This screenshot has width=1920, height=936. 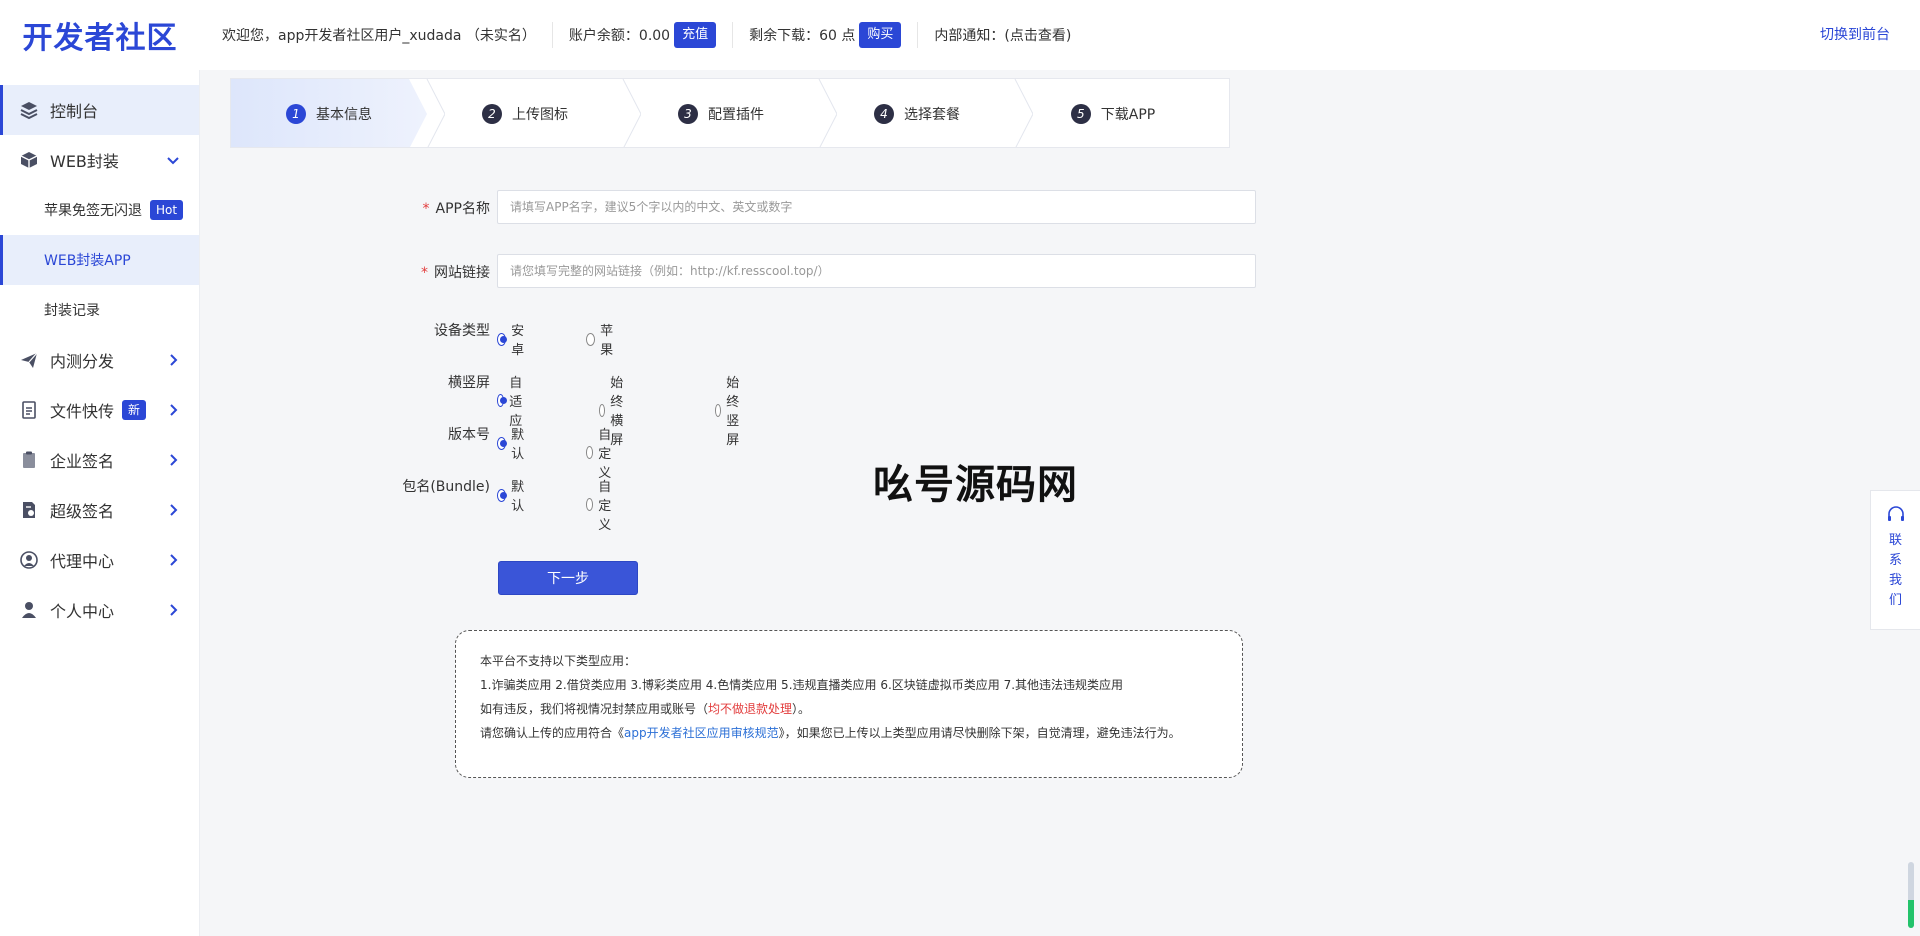 I want to click on sidebar-item-agent-center: 代理中心, so click(x=99, y=560).